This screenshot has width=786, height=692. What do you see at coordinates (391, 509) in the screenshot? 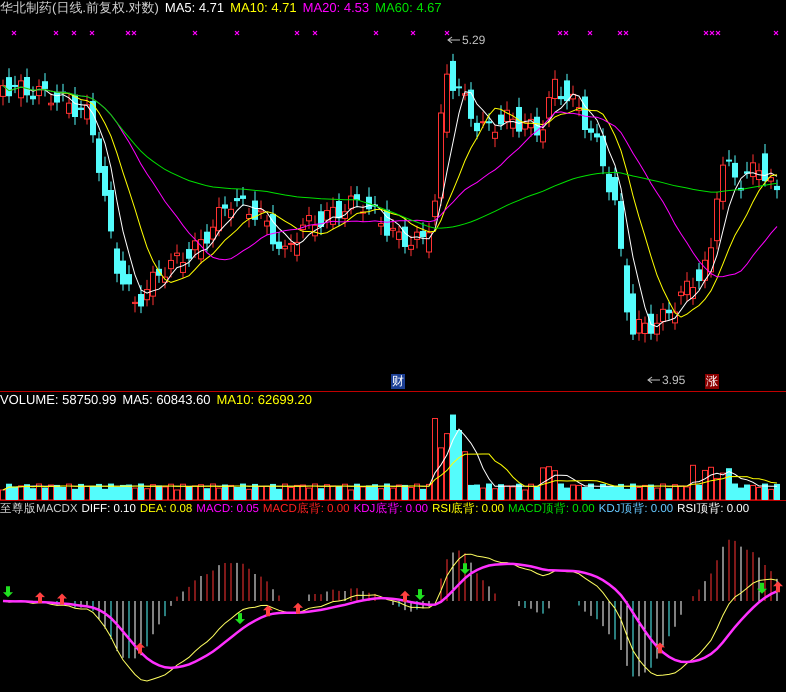
I see `indicator-label: KDJ底背: 0.00` at bounding box center [391, 509].